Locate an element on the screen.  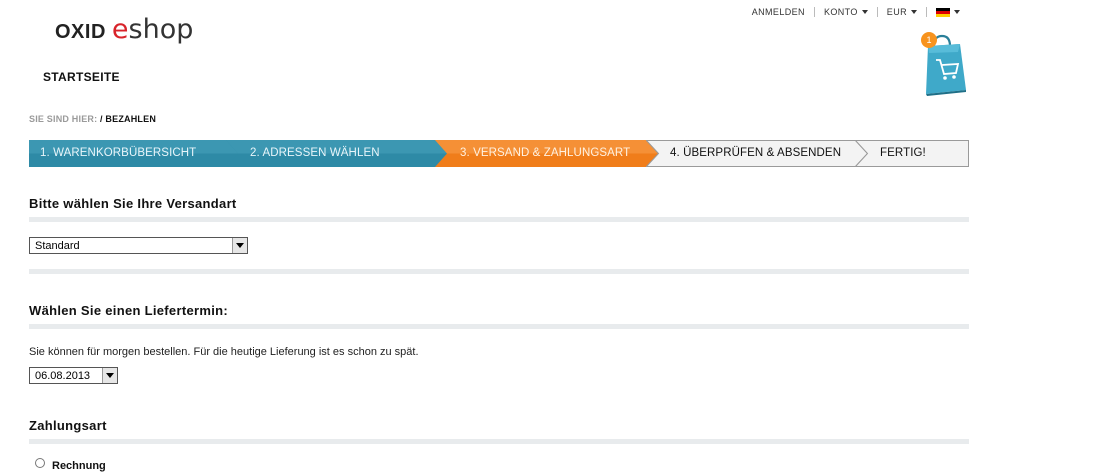
language-menu is located at coordinates (948, 12).